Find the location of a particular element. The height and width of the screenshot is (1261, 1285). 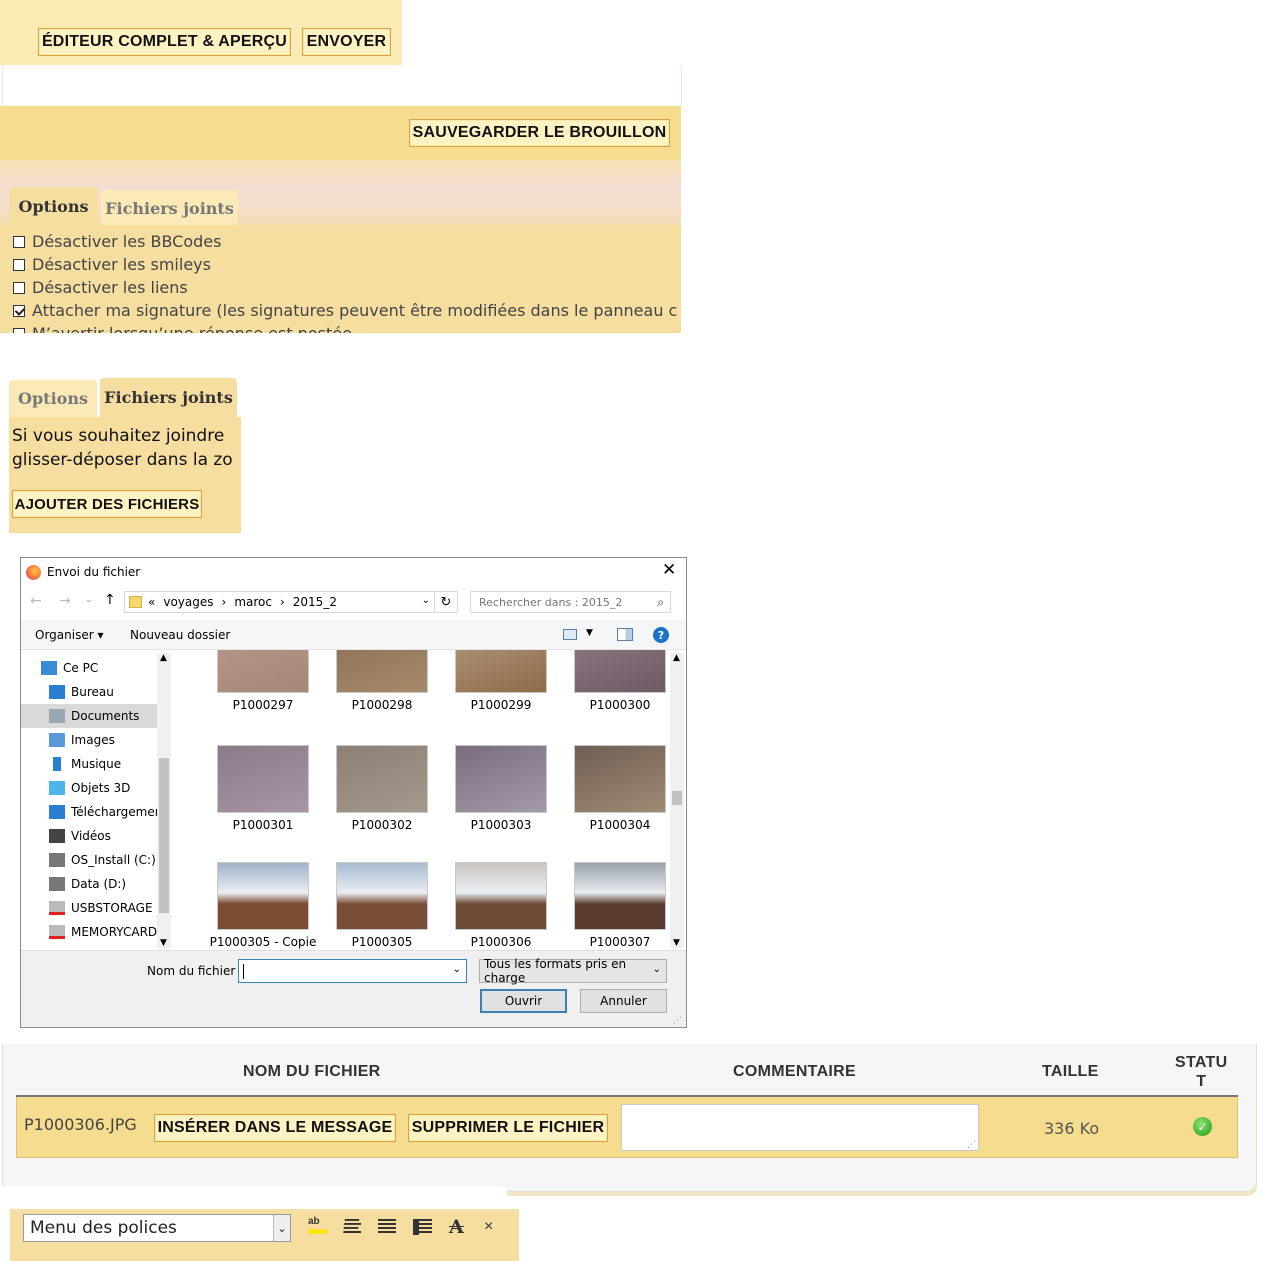

nav-item: Data (D:) is located at coordinates (89, 884).